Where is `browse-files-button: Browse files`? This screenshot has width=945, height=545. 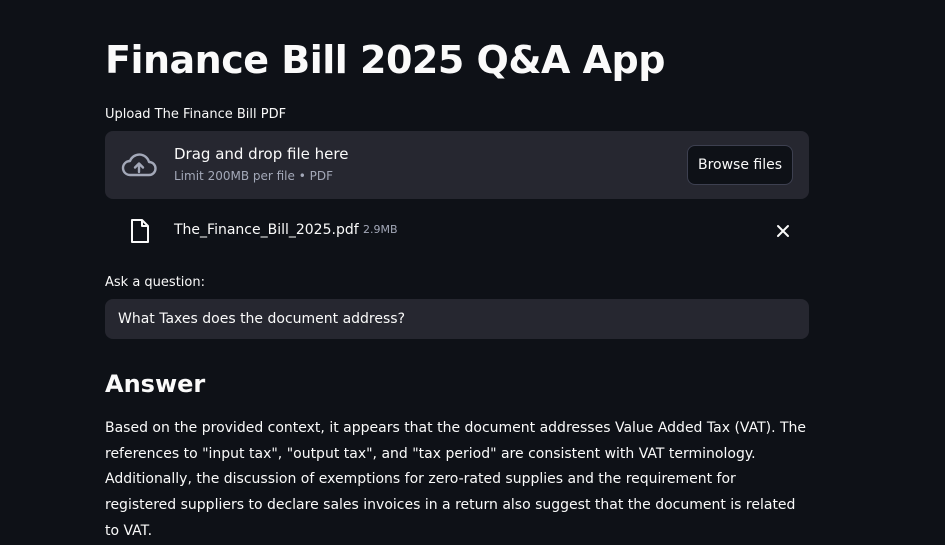
browse-files-button: Browse files is located at coordinates (740, 165).